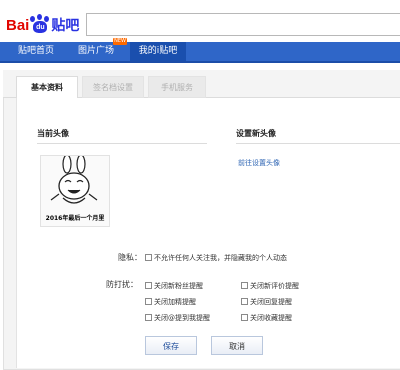  Describe the element at coordinates (75, 218) in the screenshot. I see `avatar-caption: 2016年最后一个月里` at that location.